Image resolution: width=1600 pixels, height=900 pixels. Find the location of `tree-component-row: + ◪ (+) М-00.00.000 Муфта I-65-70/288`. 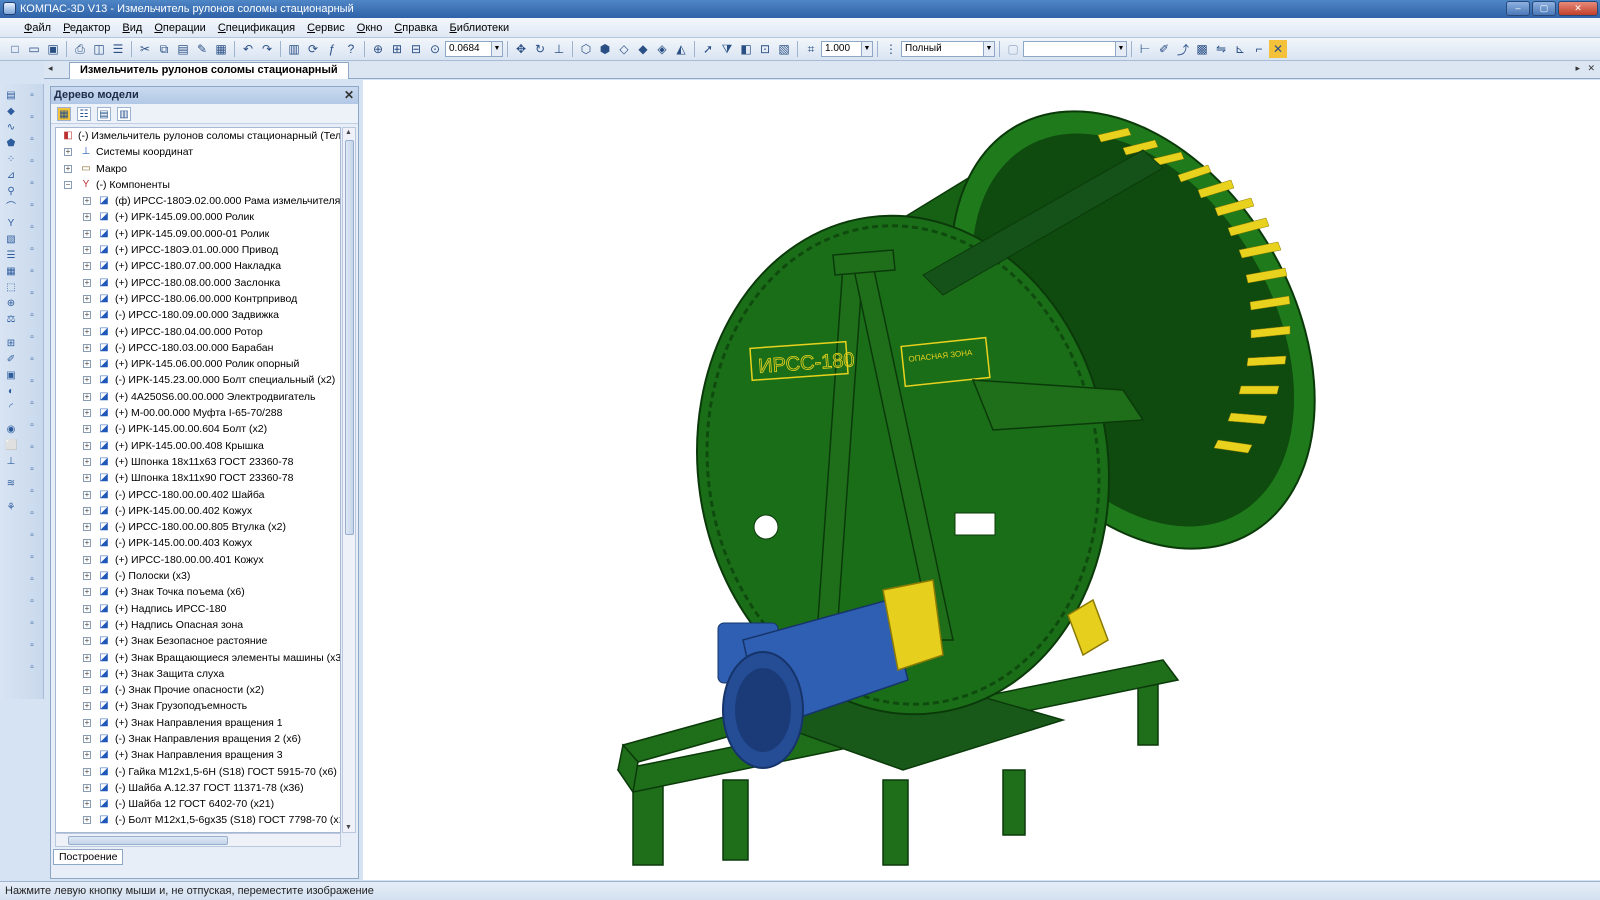

tree-component-row: + ◪ (+) М-00.00.000 Муфта I-65-70/288 is located at coordinates (198, 413).